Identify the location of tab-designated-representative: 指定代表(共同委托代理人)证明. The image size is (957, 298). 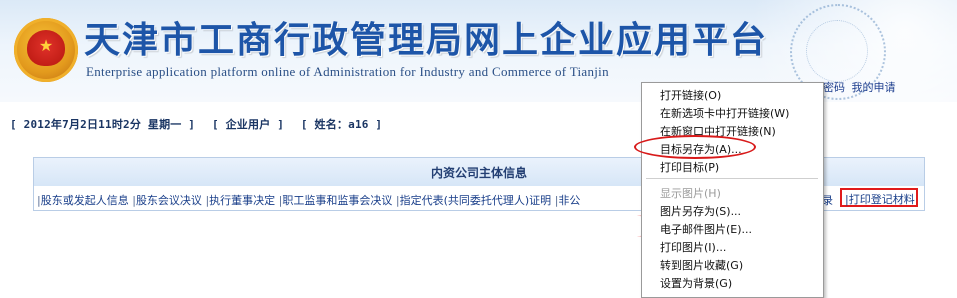
(476, 200).